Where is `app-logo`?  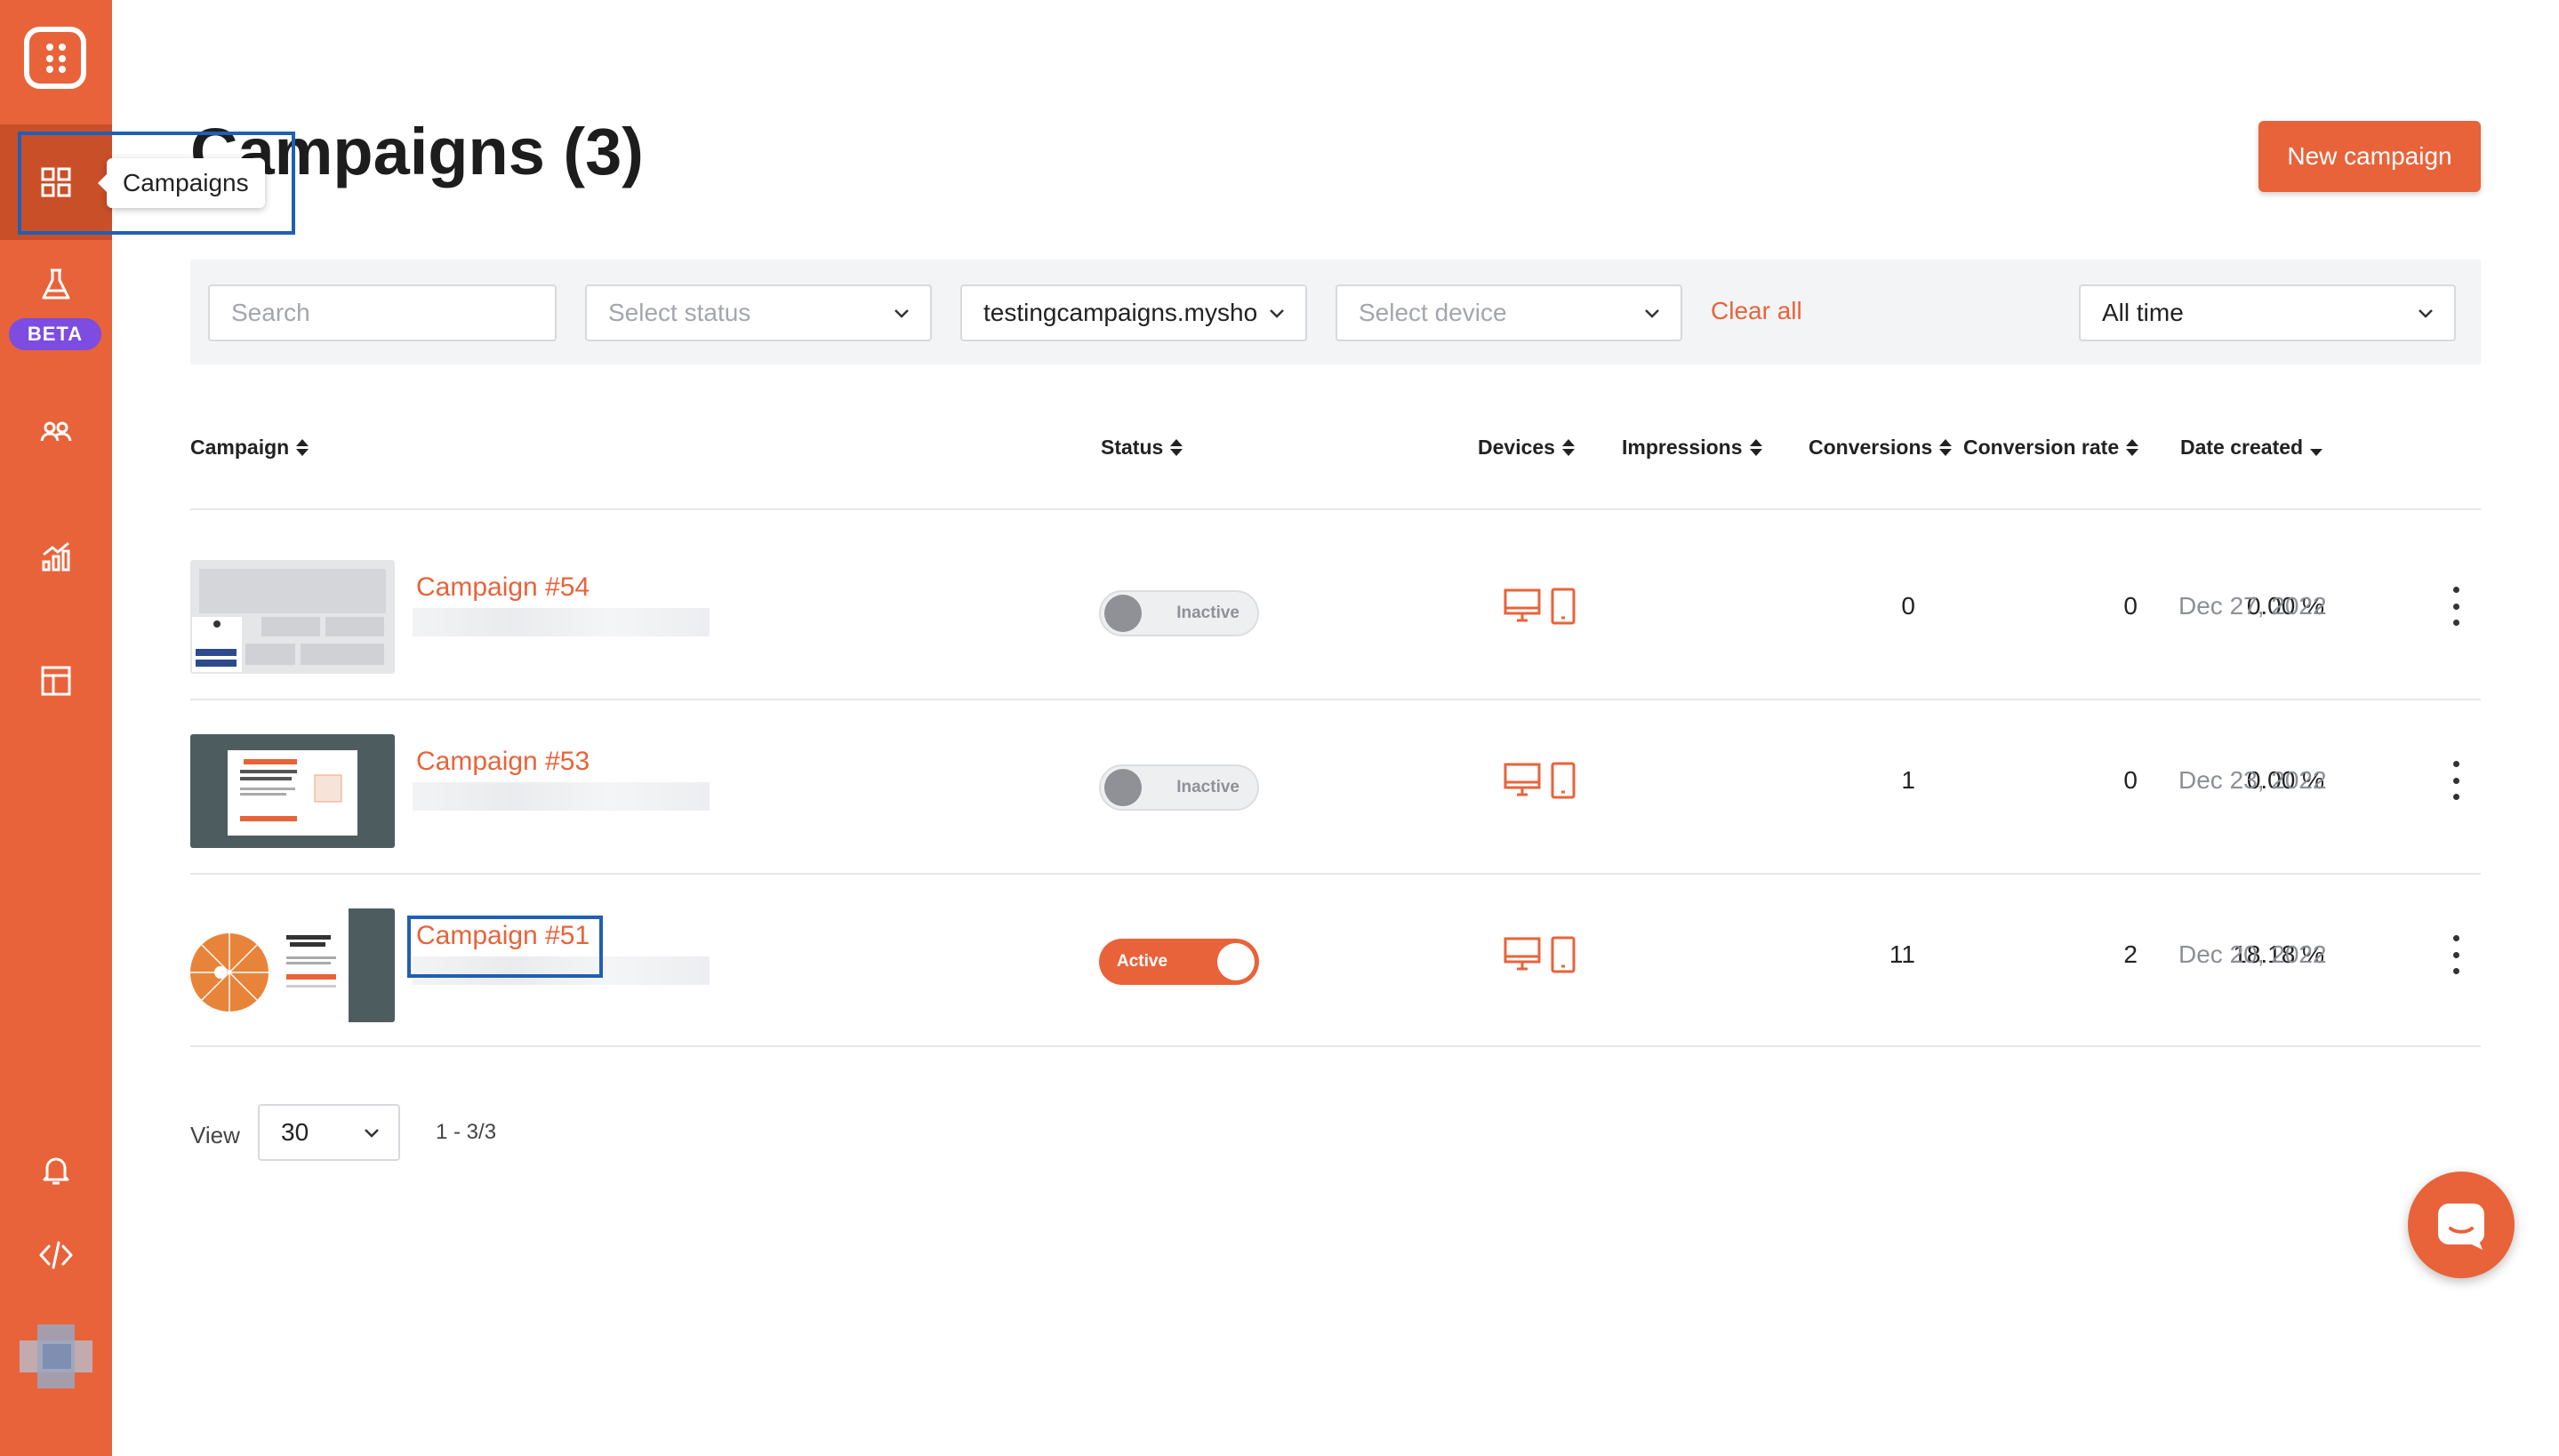
app-logo is located at coordinates (55, 58).